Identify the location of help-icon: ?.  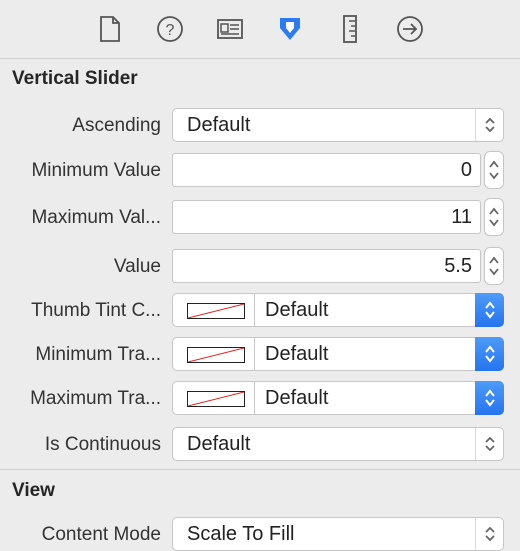
(170, 29).